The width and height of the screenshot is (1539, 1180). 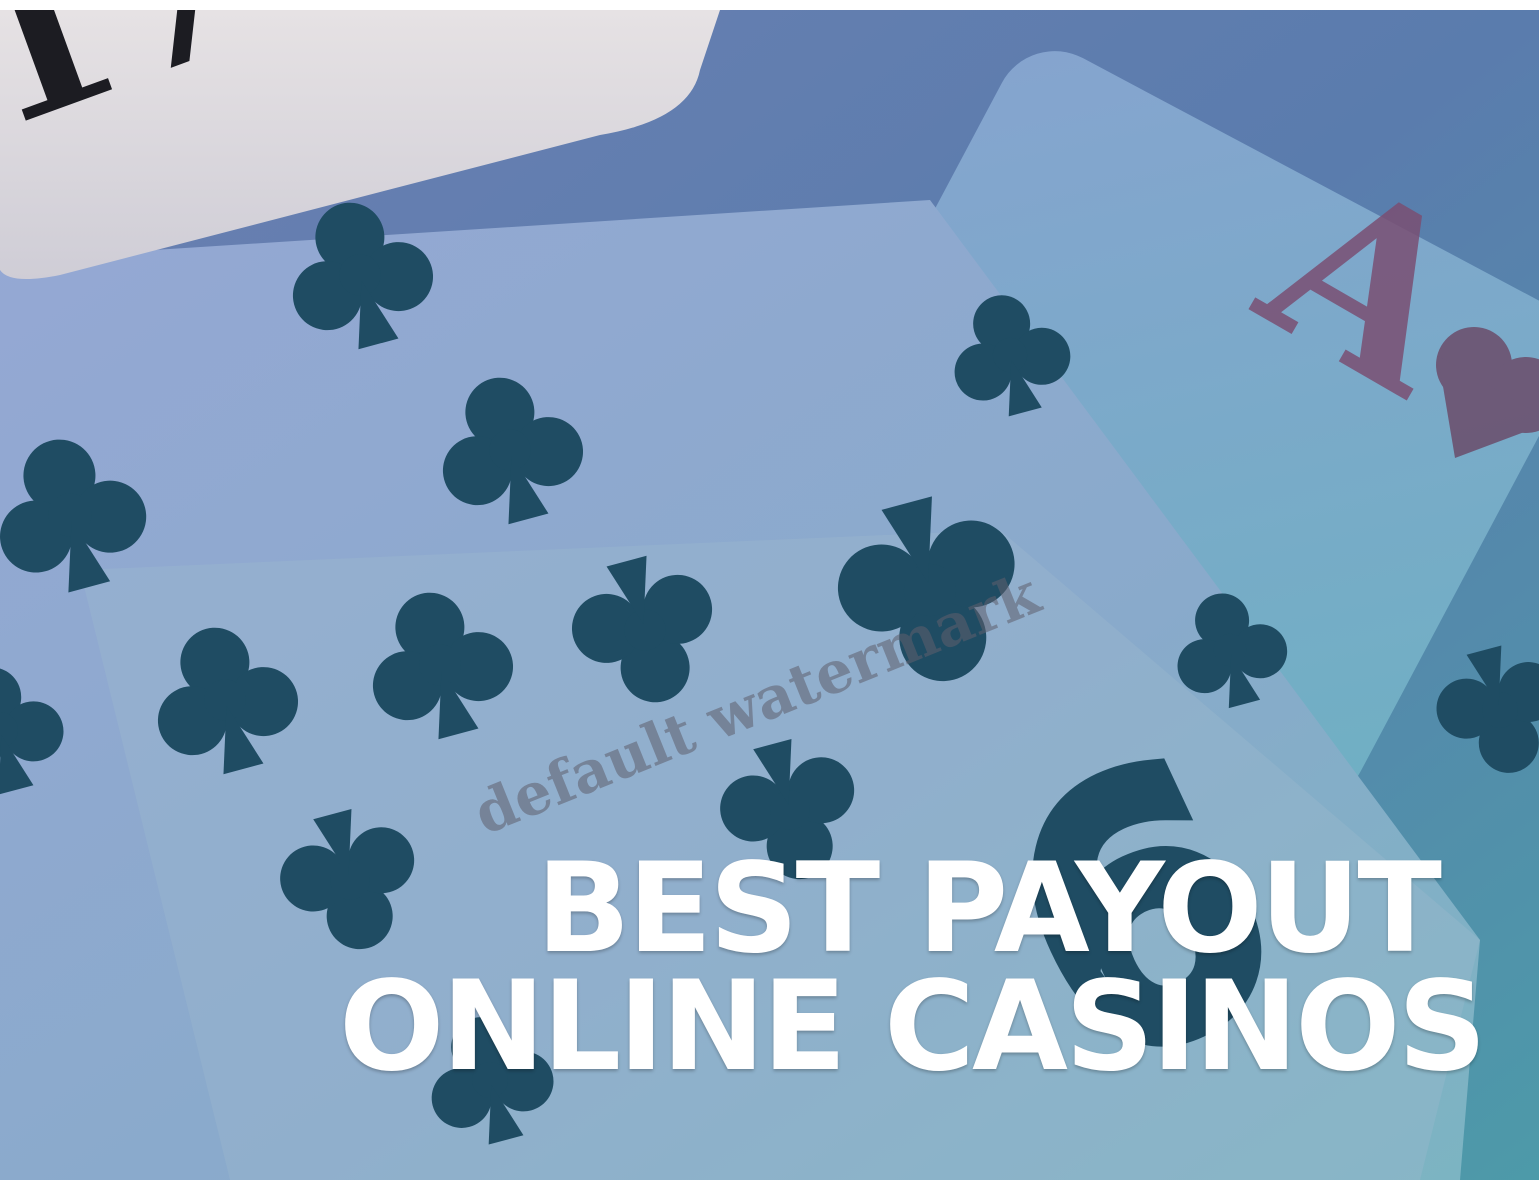 What do you see at coordinates (913, 1027) in the screenshot?
I see `title-line-2: ONLINE CASINOS` at bounding box center [913, 1027].